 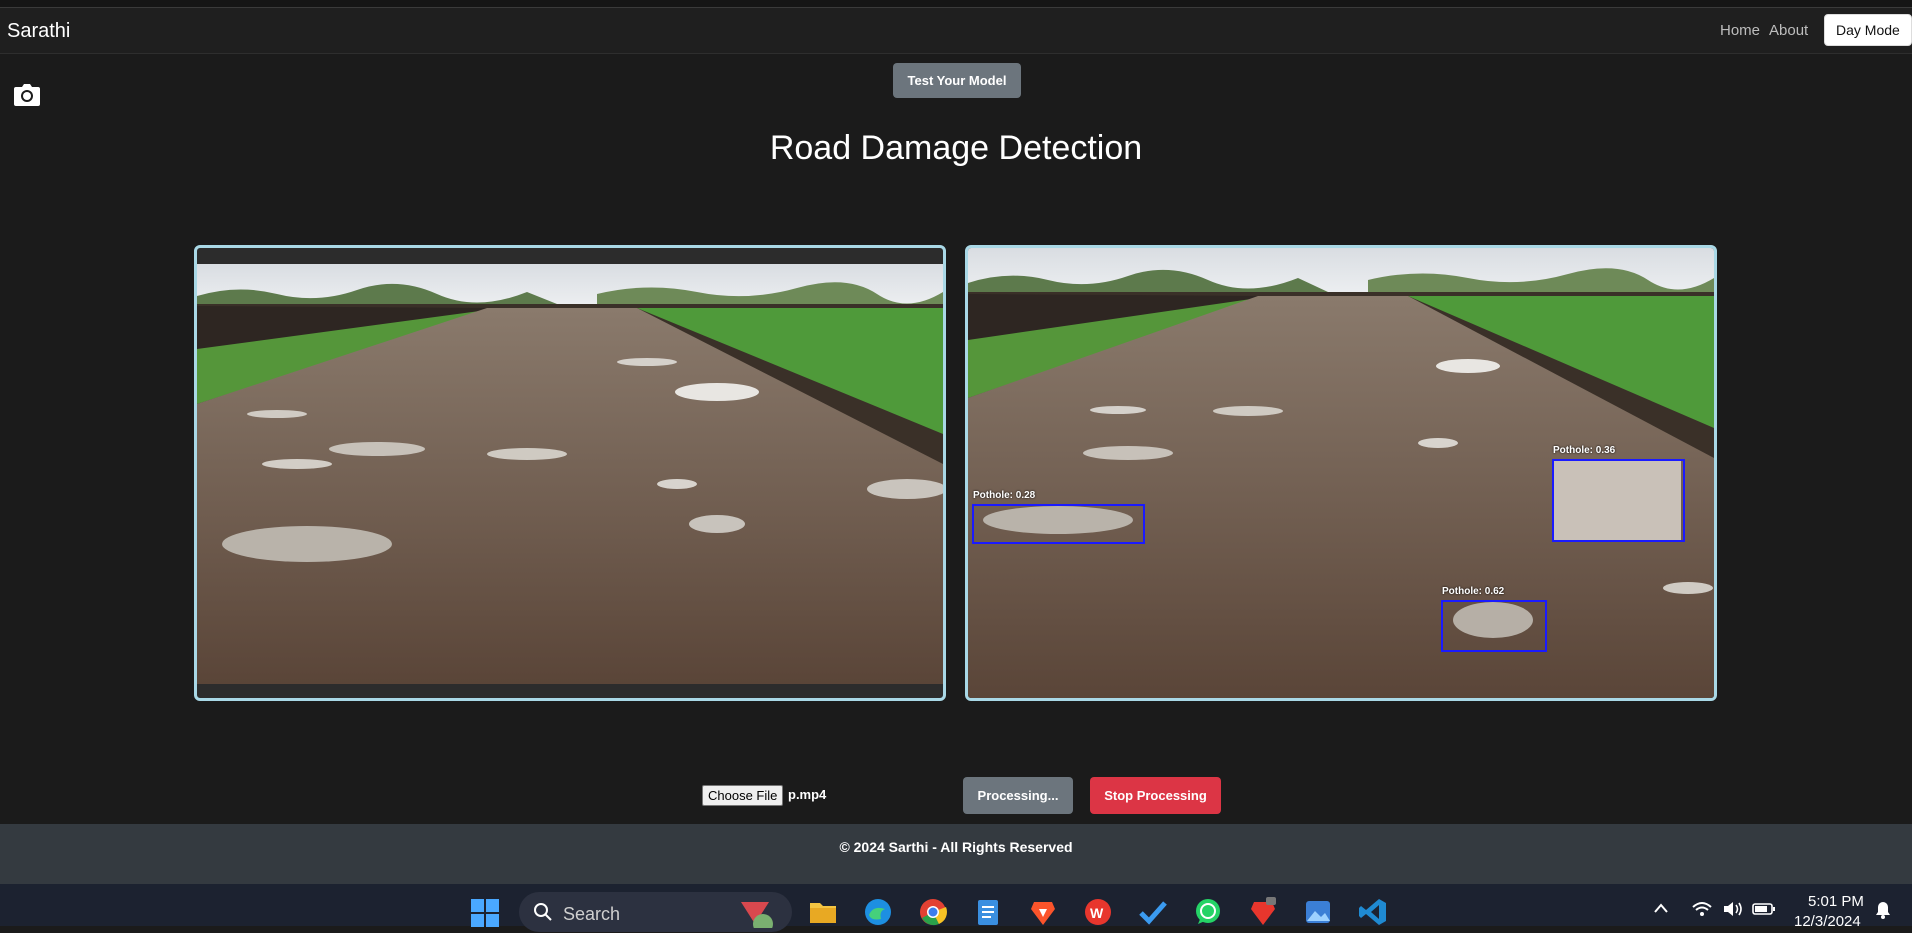 I want to click on notepad-icon, so click(x=988, y=912).